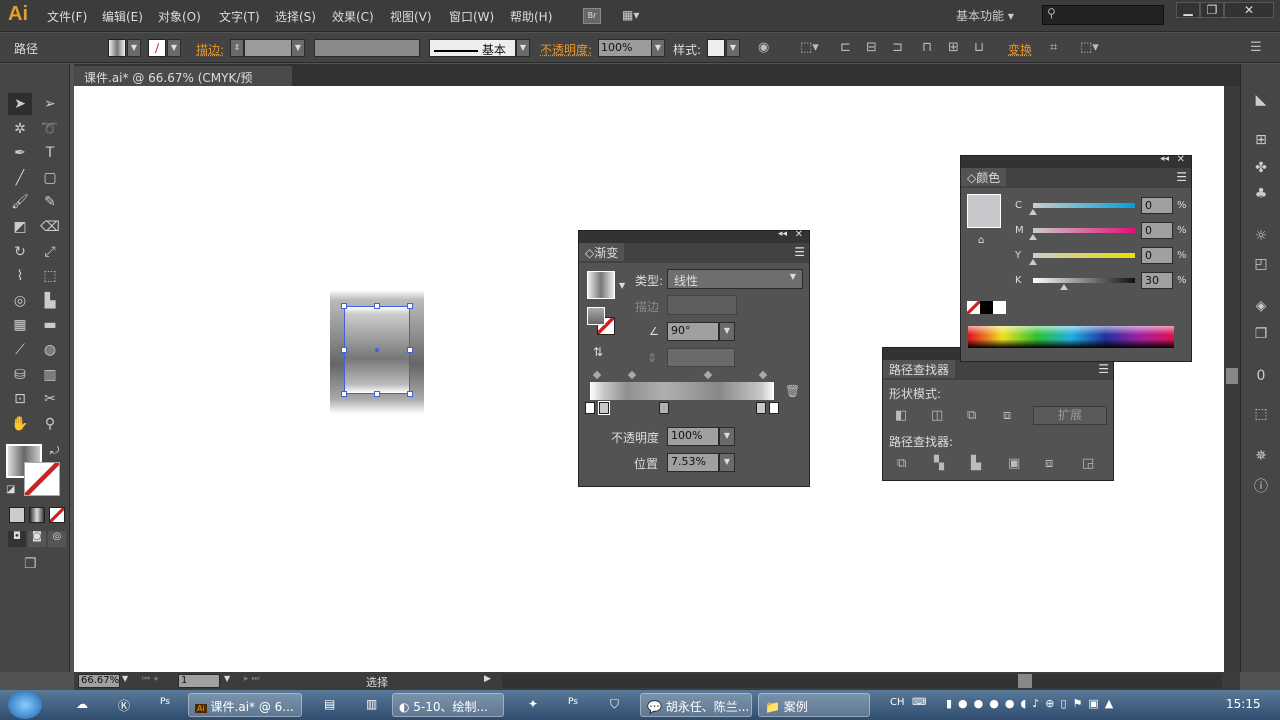  What do you see at coordinates (763, 47) in the screenshot?
I see `recolor-artwork-icon: ◉` at bounding box center [763, 47].